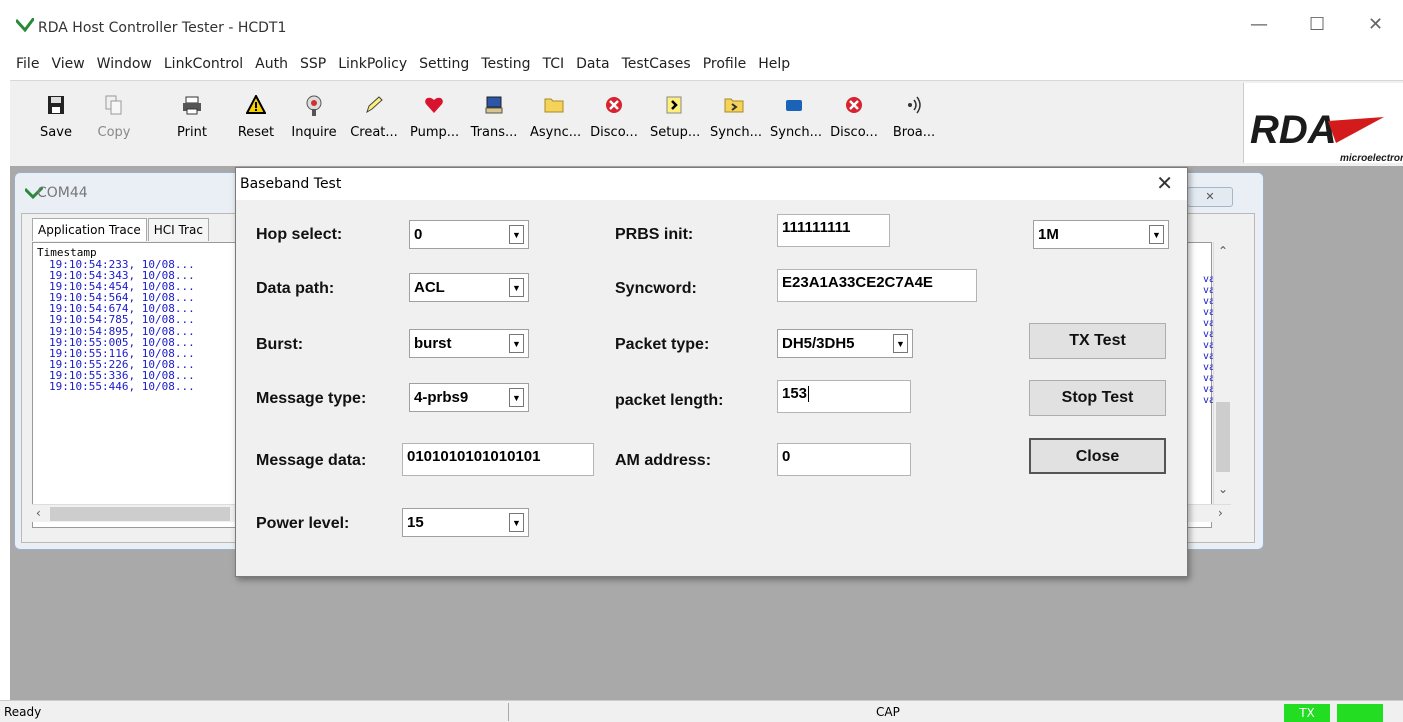  Describe the element at coordinates (434, 107) in the screenshot. I see `heart-icon` at that location.